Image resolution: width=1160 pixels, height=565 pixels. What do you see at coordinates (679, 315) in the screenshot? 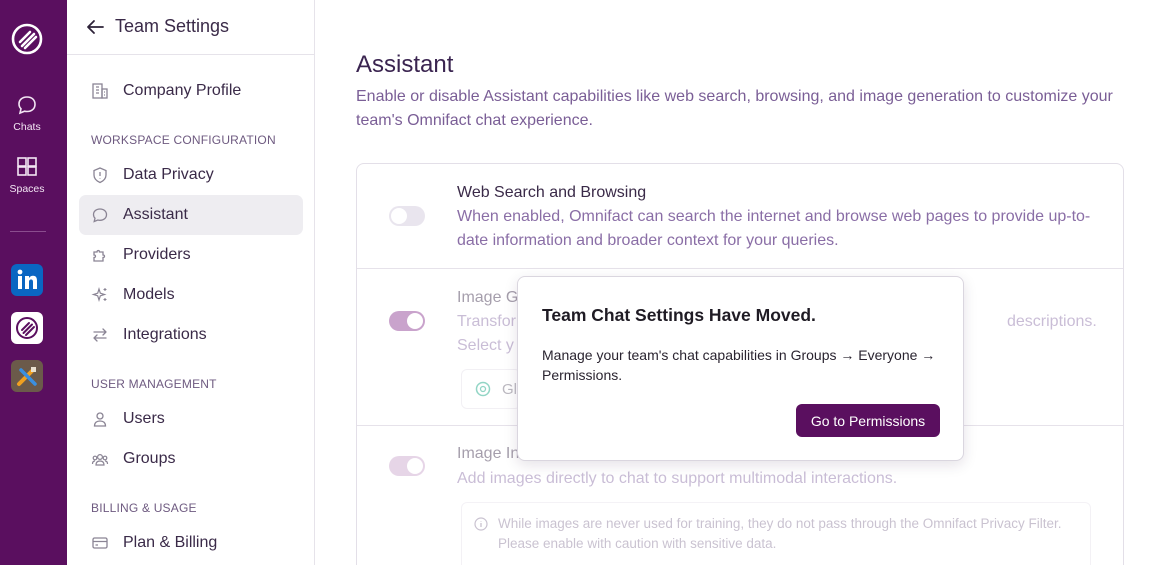
I see `popover-title: Team Chat Settings Have Moved.` at bounding box center [679, 315].